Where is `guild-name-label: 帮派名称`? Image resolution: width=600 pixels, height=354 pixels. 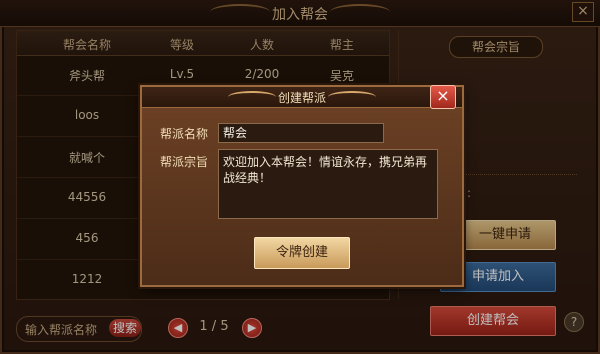 guild-name-label: 帮派名称 is located at coordinates (184, 134).